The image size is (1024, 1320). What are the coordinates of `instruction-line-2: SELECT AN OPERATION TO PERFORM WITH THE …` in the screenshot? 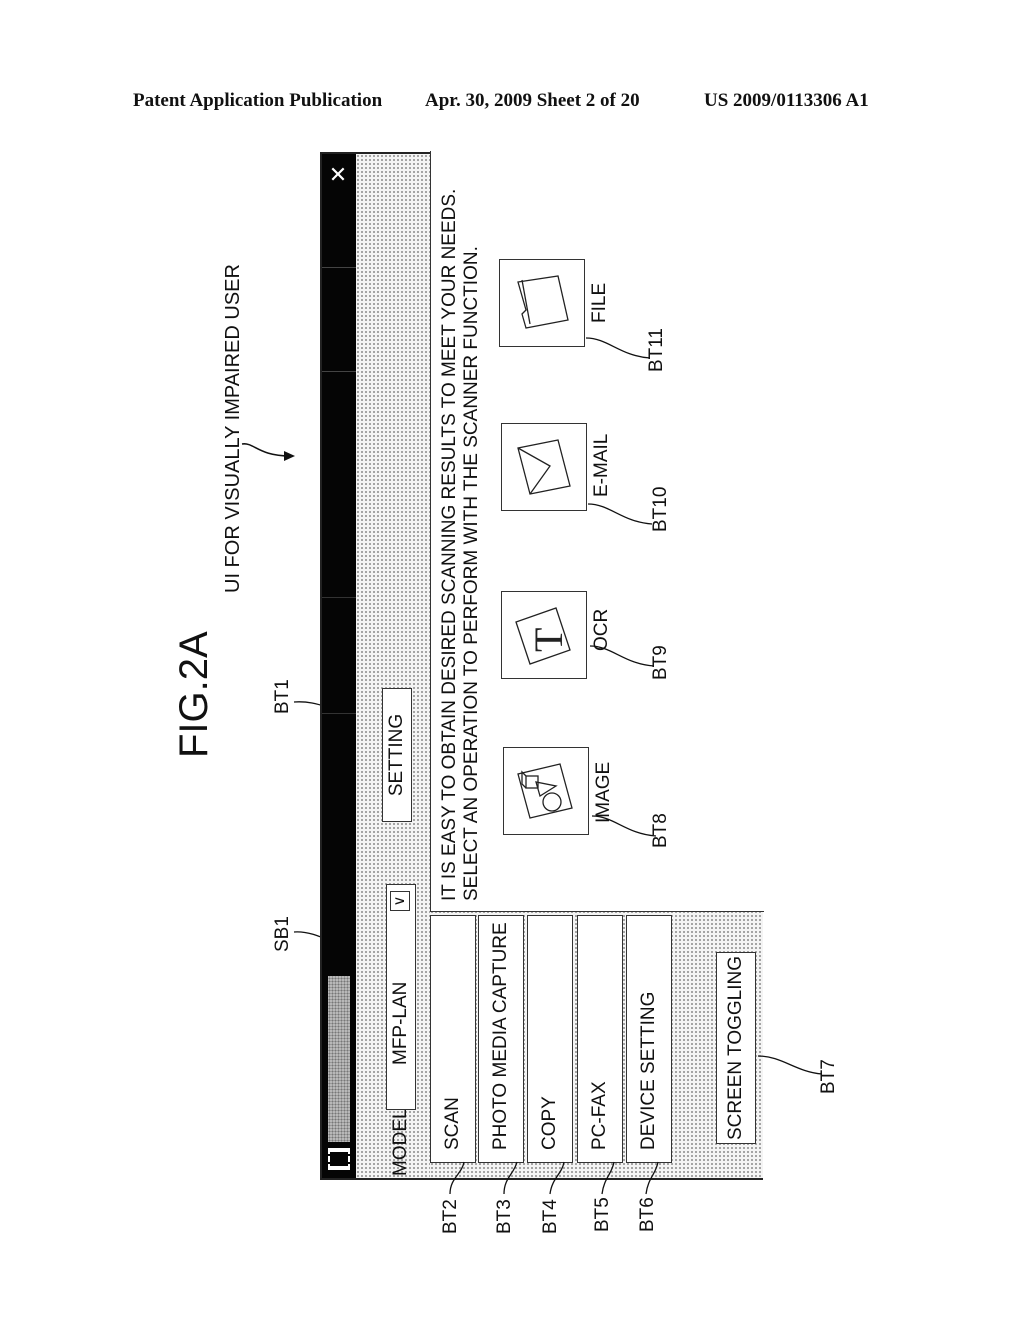 It's located at (471, 573).